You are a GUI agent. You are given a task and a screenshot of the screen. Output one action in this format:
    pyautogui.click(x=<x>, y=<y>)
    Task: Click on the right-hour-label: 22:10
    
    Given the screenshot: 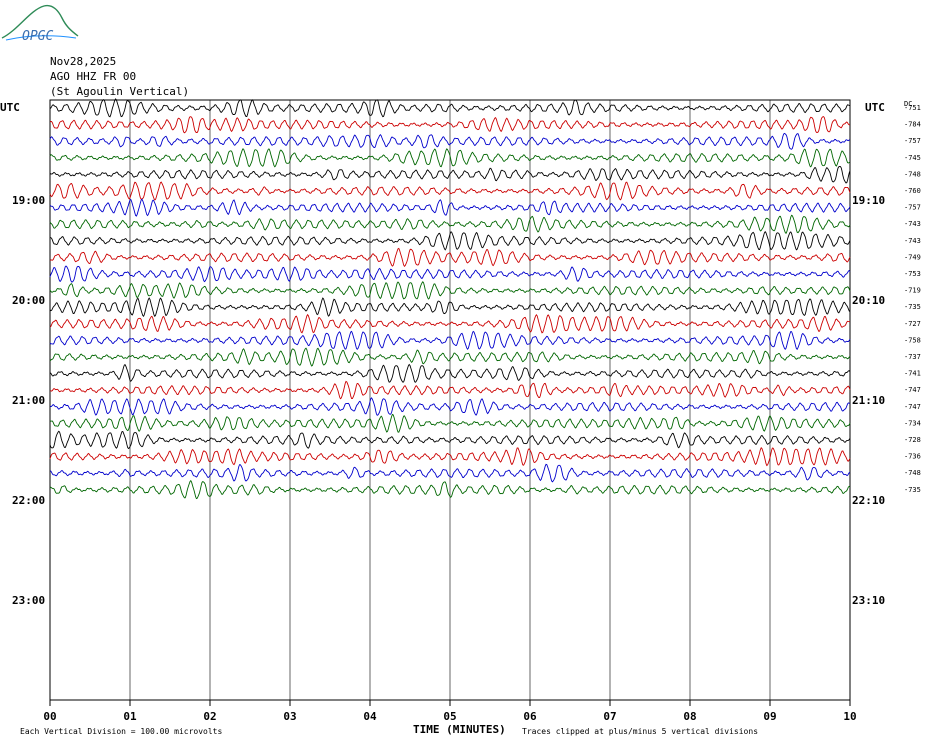 What is the action you would take?
    pyautogui.click(x=868, y=500)
    